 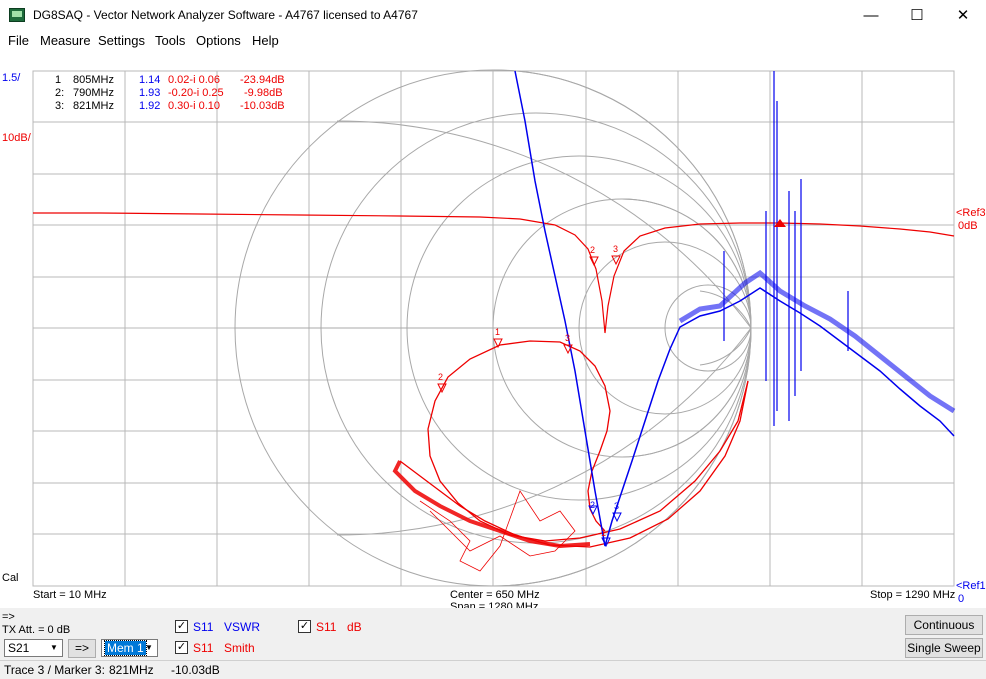 What do you see at coordinates (495, 595) in the screenshot?
I see `center-freq: Center = 650 MHz` at bounding box center [495, 595].